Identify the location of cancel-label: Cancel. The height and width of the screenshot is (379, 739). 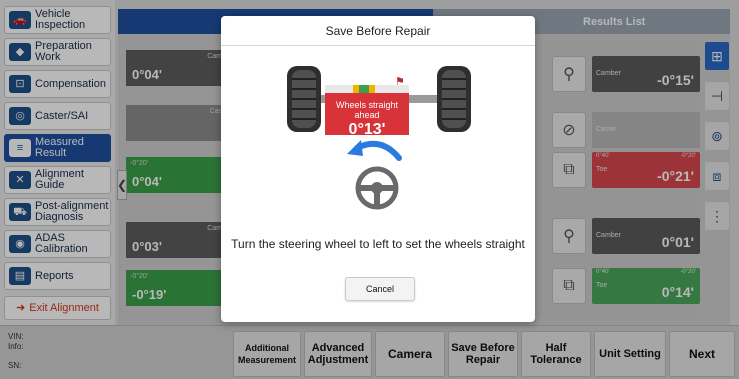
(379, 289).